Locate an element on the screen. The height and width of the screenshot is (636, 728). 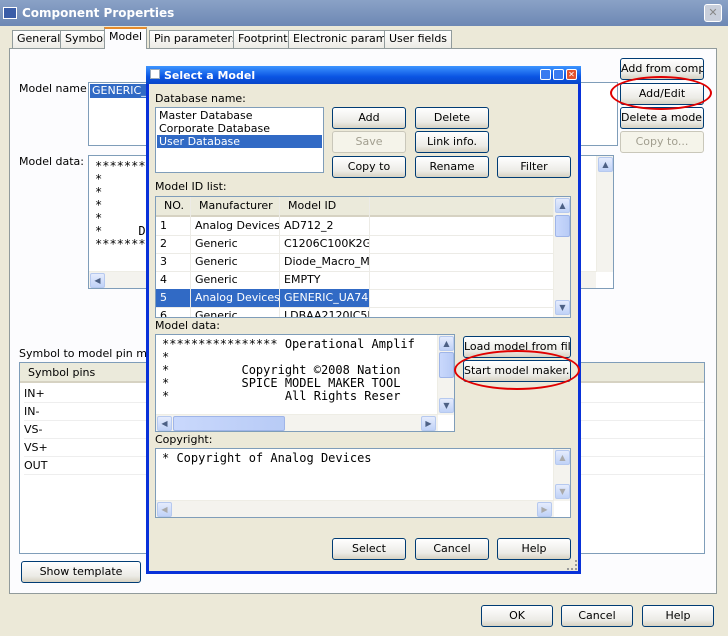
row-model-id: AD712_2 is located at coordinates (325, 226).